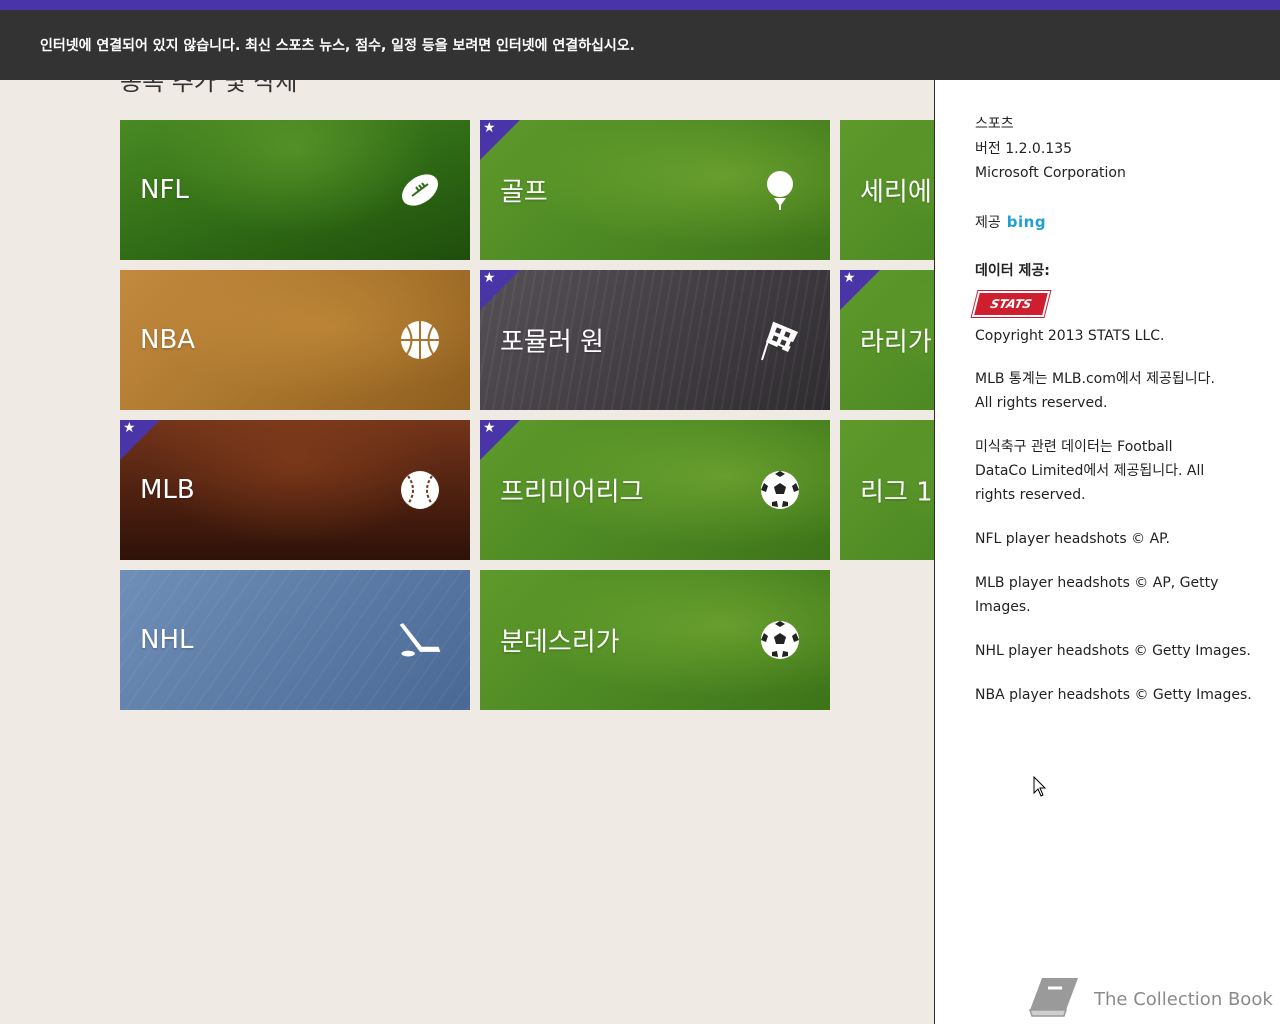 Image resolution: width=1280 pixels, height=1024 pixels. What do you see at coordinates (168, 340) in the screenshot?
I see `tile-label: NBA` at bounding box center [168, 340].